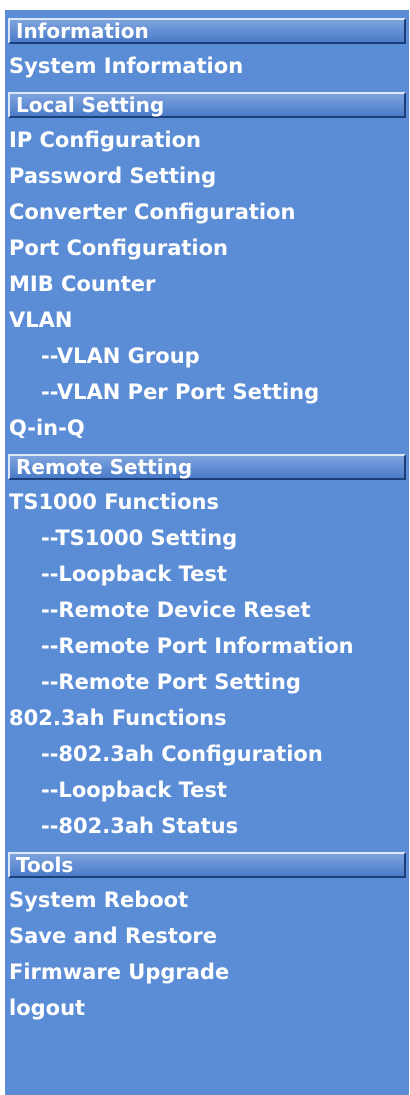  Describe the element at coordinates (207, 682) in the screenshot. I see `menu-item-remote-port-setting: --Remote Port Setting` at that location.